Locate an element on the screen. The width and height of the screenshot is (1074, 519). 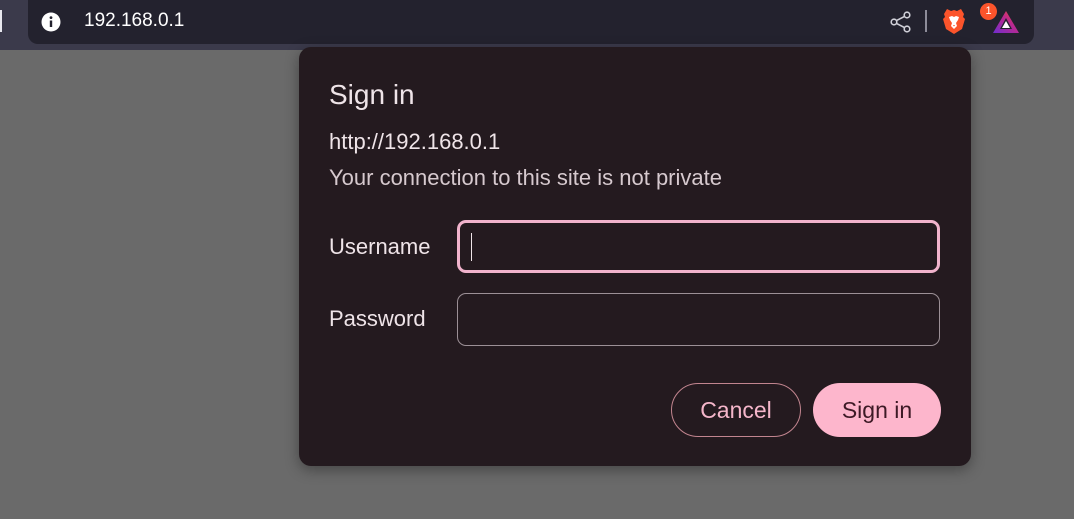
username-label: Username is located at coordinates (380, 246).